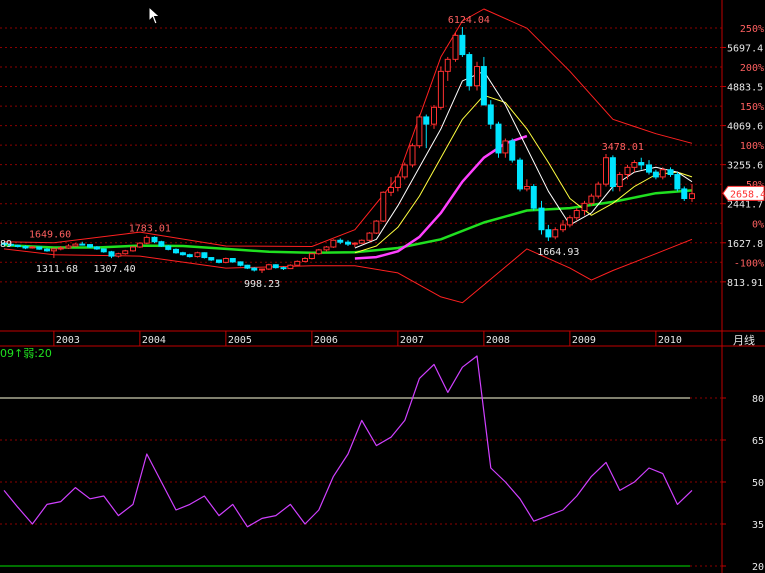  I want to click on y-tick-label-percent: 250%, so click(752, 29).